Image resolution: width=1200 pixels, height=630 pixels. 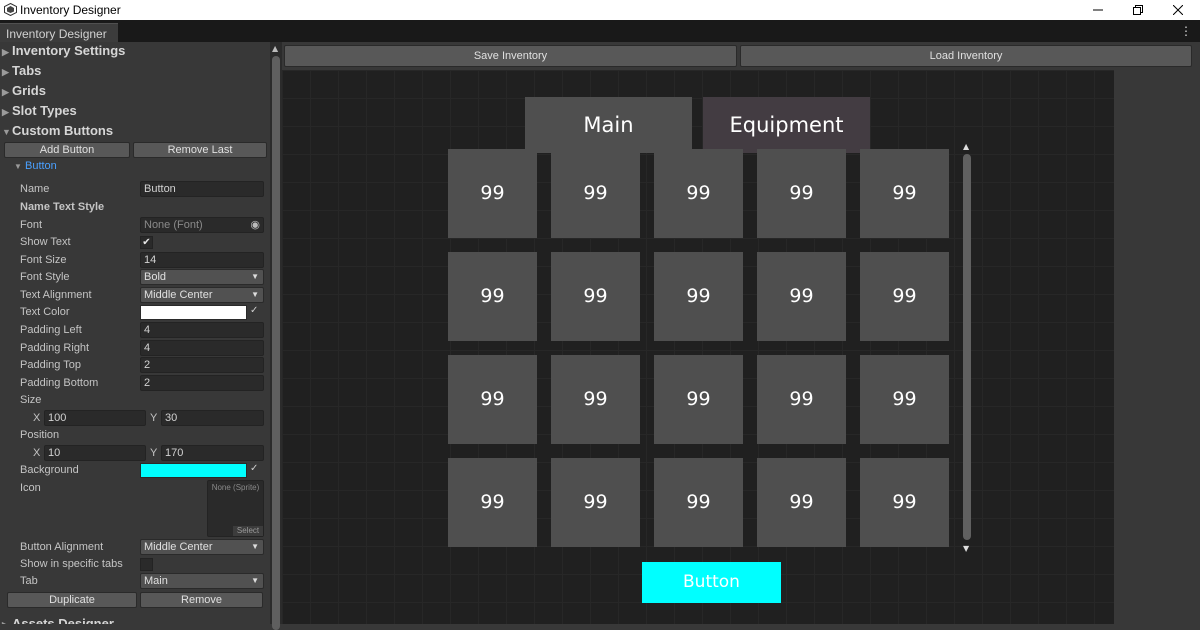 What do you see at coordinates (63, 52) in the screenshot?
I see `section-inventory-settings: ▶ Inventory Settings` at bounding box center [63, 52].